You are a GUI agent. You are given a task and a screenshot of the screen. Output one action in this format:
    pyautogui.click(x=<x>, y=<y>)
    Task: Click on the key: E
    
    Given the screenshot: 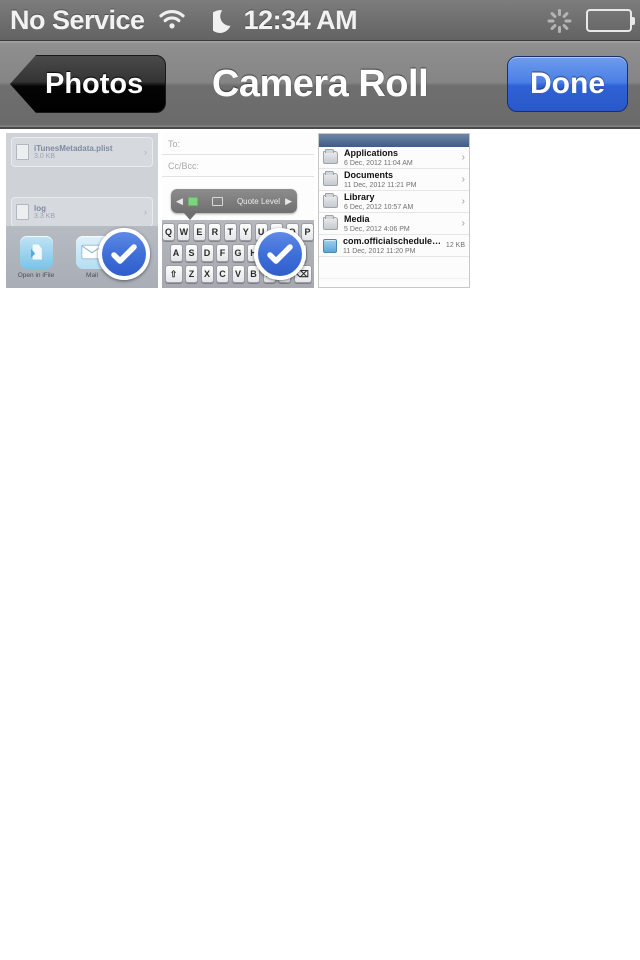 What is the action you would take?
    pyautogui.click(x=199, y=232)
    